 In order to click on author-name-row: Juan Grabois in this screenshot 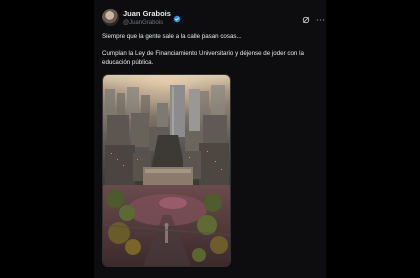, I will do `click(152, 15)`.